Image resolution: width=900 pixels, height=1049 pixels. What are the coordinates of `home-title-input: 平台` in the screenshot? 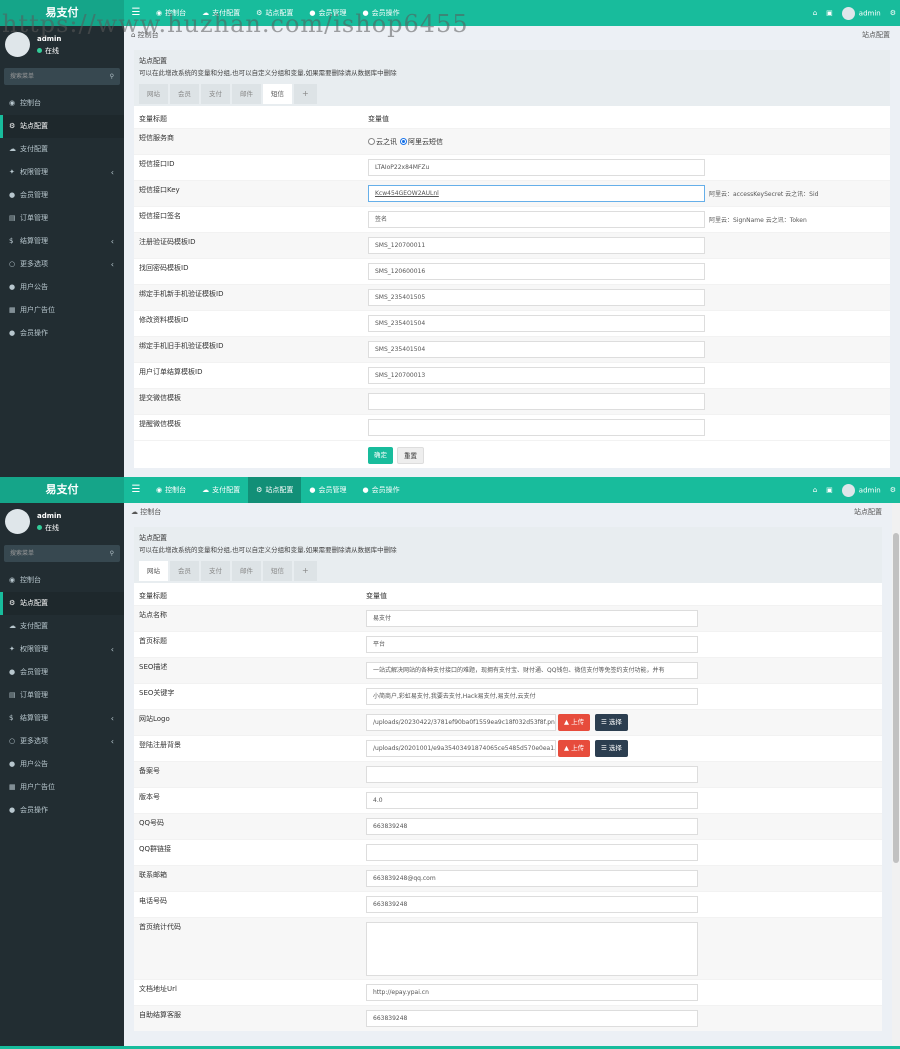 It's located at (532, 644).